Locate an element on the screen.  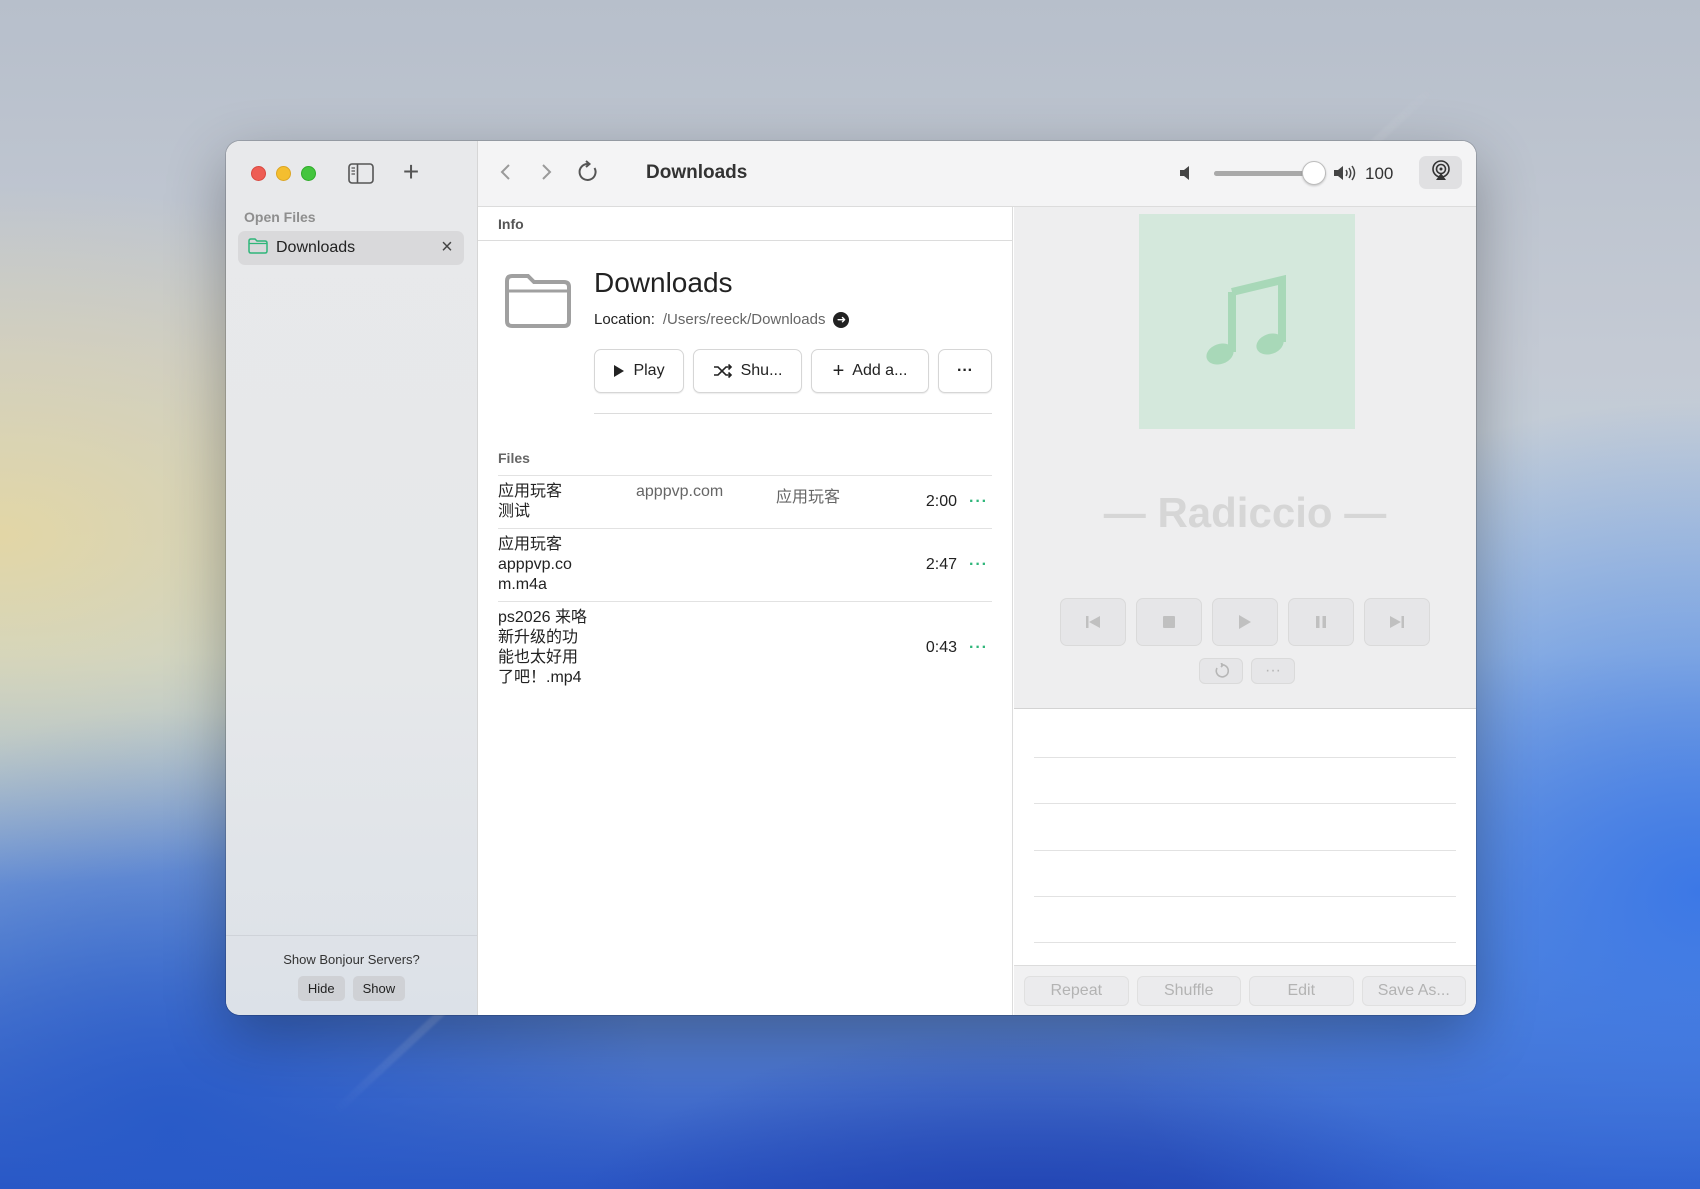
stop-button is located at coordinates (1169, 622).